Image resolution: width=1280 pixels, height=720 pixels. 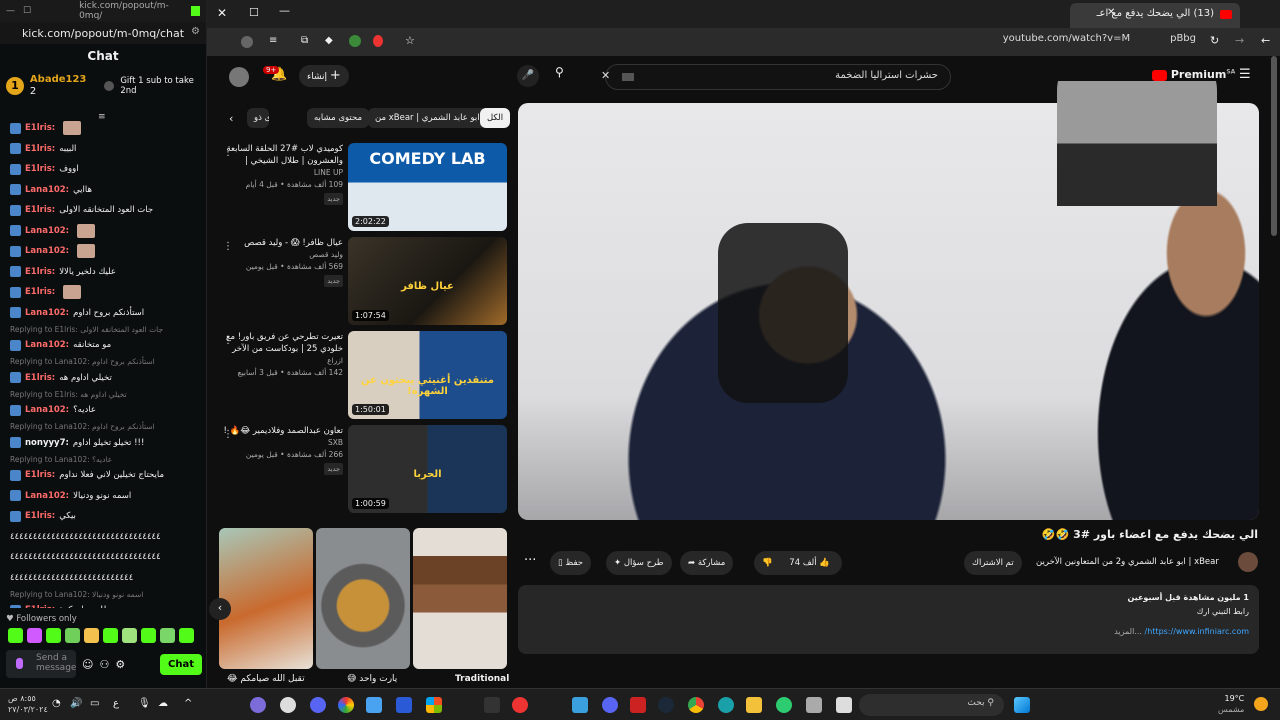 I want to click on send-message-input: Send a message, so click(x=41, y=664).